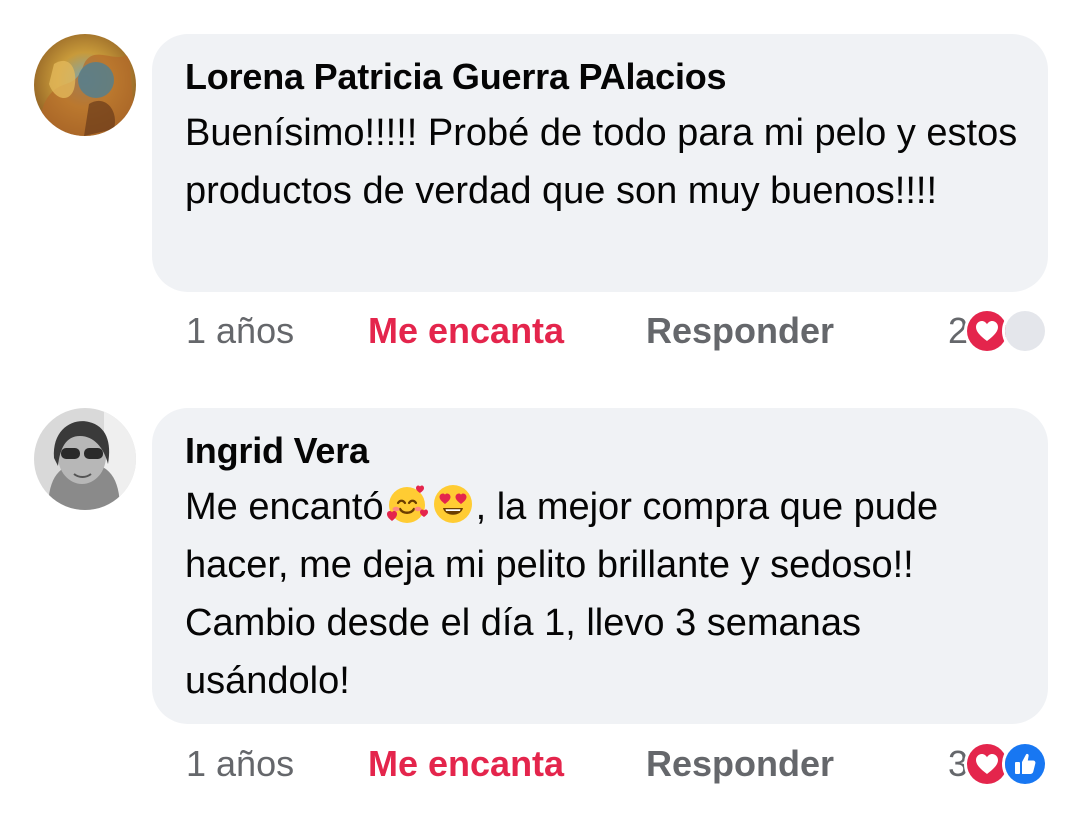  What do you see at coordinates (1025, 331) in the screenshot?
I see `gray-reaction-icon` at bounding box center [1025, 331].